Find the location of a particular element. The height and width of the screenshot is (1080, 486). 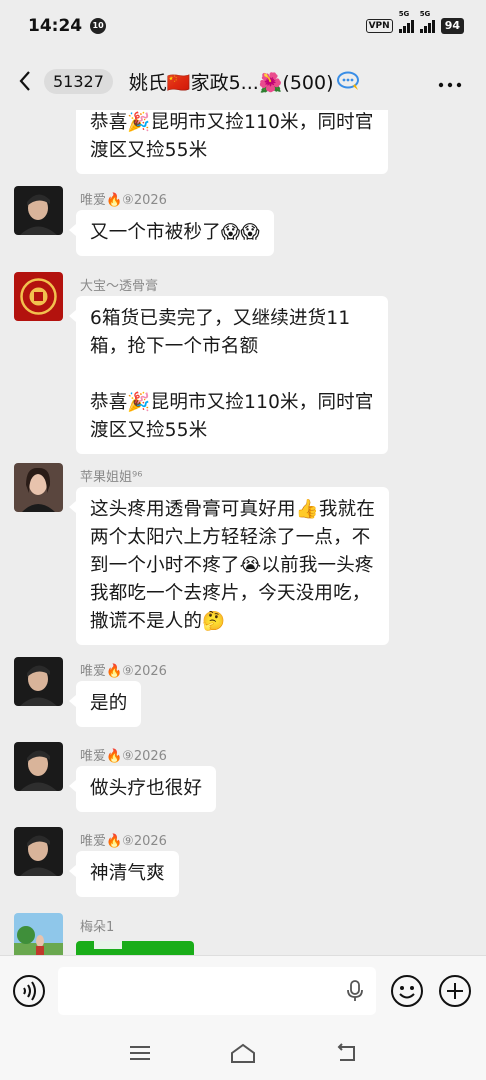

sender-name: 苹果姐姐⁹⁶ is located at coordinates (111, 477).